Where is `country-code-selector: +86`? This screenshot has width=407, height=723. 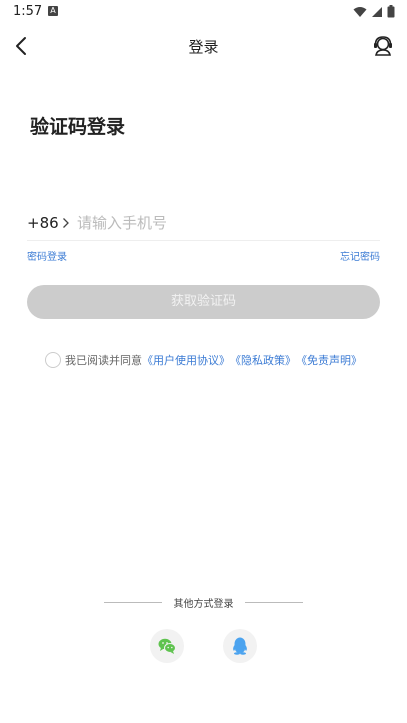
country-code-selector: +86 is located at coordinates (43, 223).